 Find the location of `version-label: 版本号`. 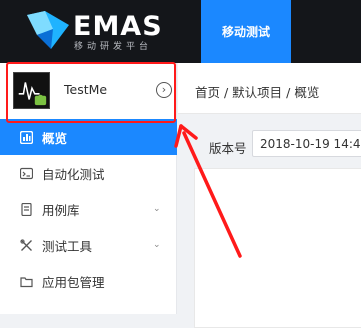

version-label: 版本号 is located at coordinates (228, 148).